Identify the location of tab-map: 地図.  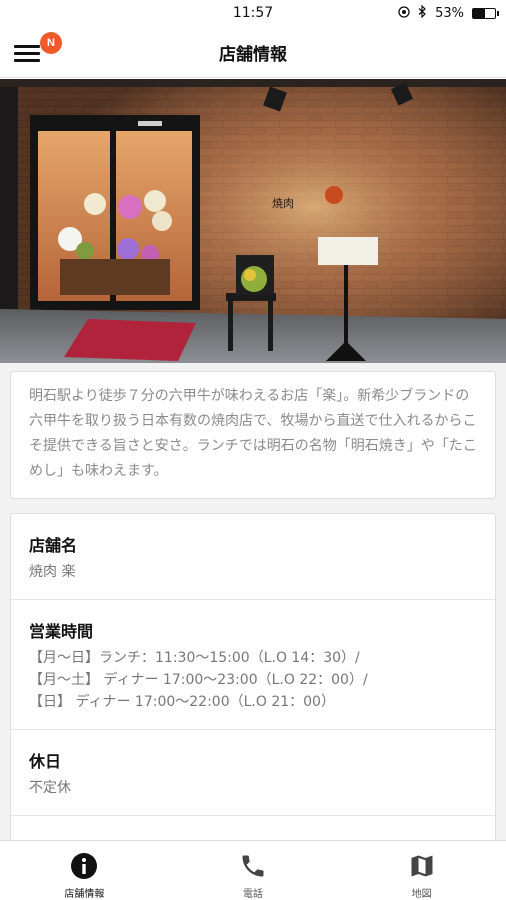
(421, 870).